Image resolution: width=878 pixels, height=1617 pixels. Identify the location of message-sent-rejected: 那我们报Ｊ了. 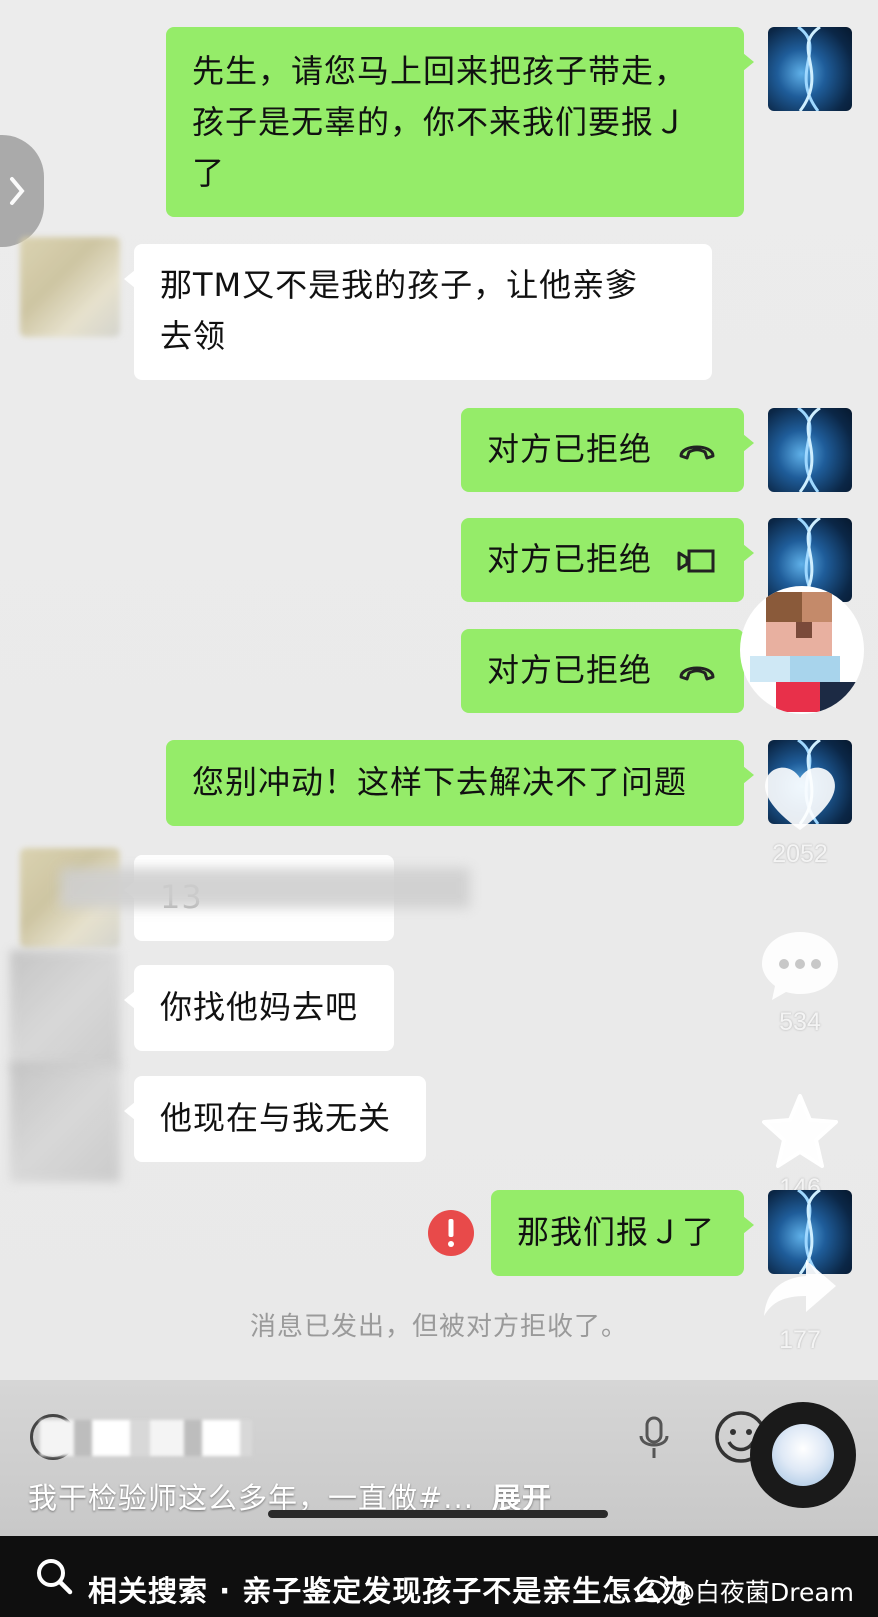
(622, 1233).